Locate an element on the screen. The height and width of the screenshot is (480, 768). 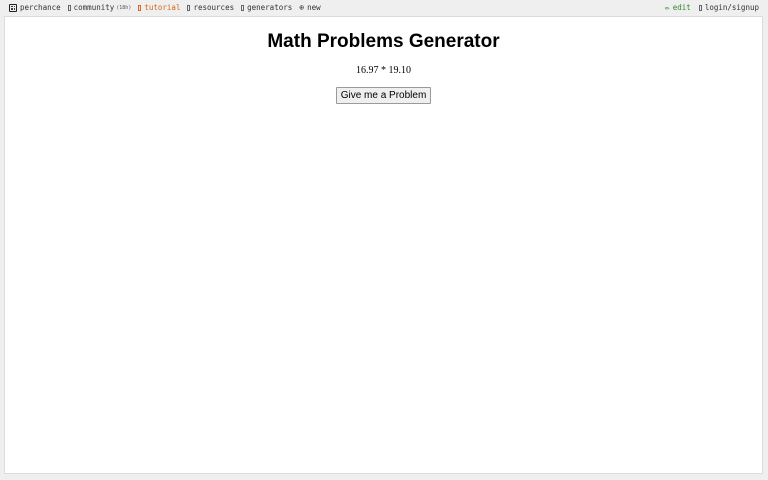
nav-edit-link: ✏ edit is located at coordinates (678, 7).